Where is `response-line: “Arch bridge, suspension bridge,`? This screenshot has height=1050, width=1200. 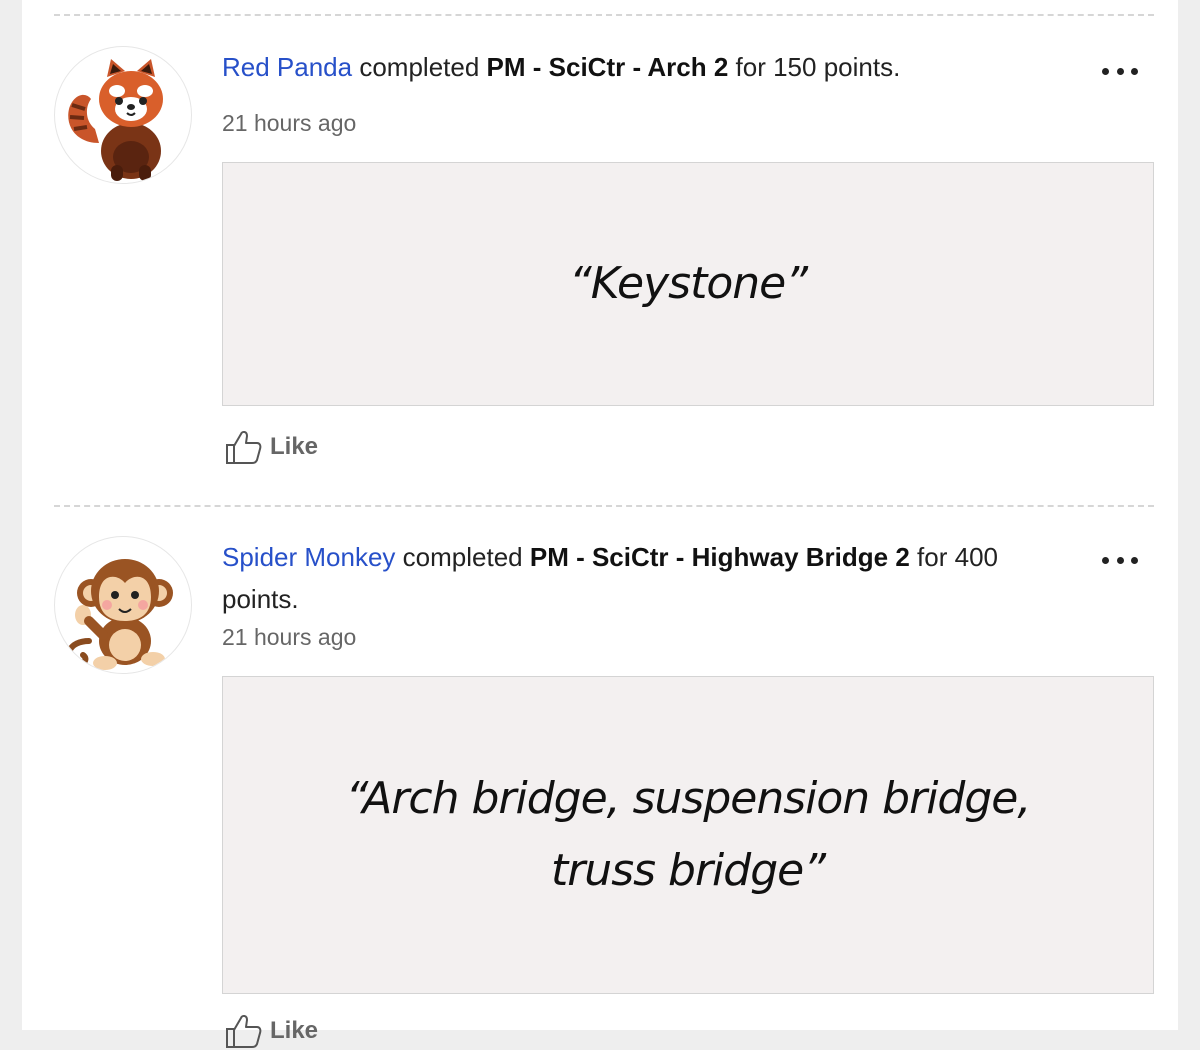 response-line: “Arch bridge, suspension bridge, is located at coordinates (688, 798).